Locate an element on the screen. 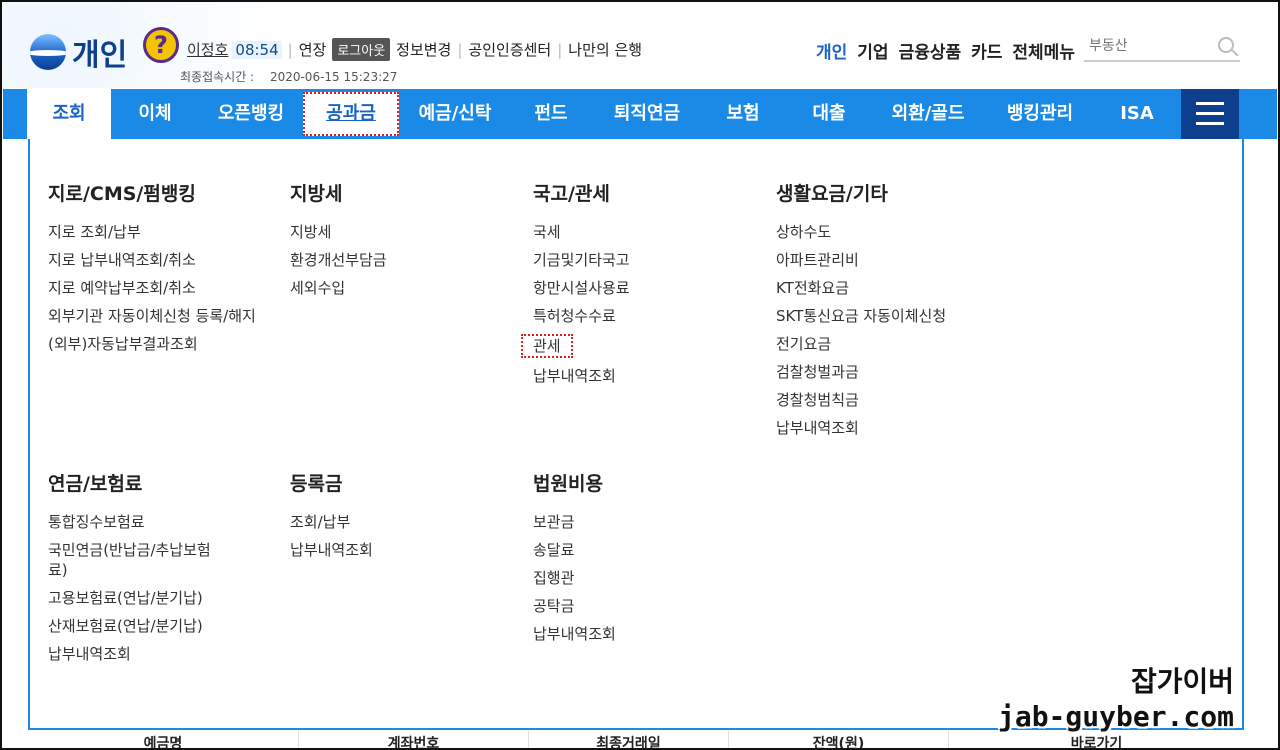  menu-icon is located at coordinates (1210, 114).